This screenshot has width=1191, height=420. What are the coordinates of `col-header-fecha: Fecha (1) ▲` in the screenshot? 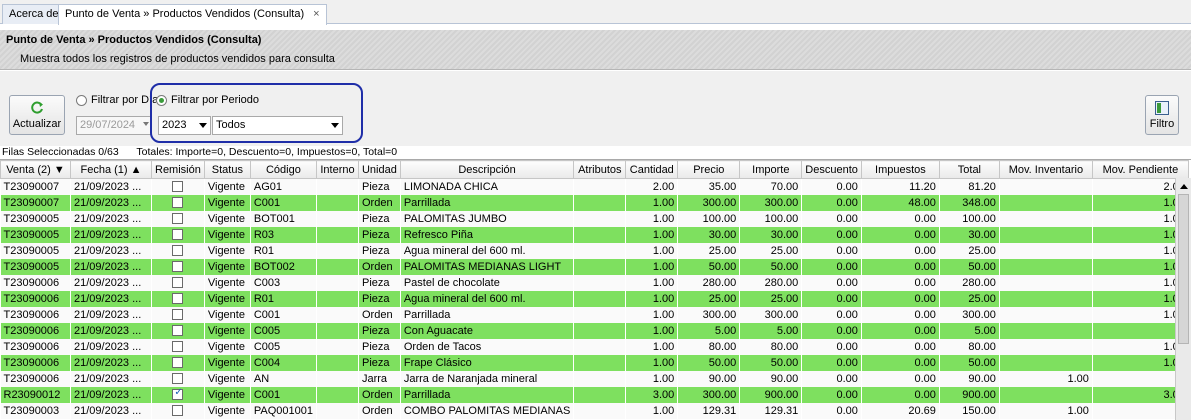 It's located at (111, 169).